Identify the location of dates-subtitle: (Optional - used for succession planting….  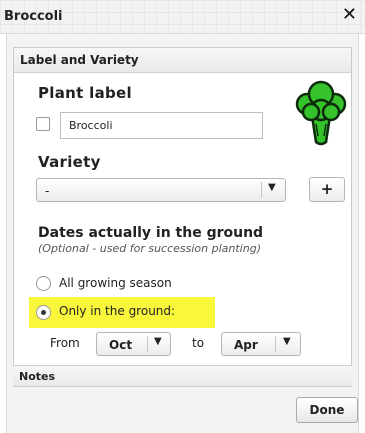
(149, 248).